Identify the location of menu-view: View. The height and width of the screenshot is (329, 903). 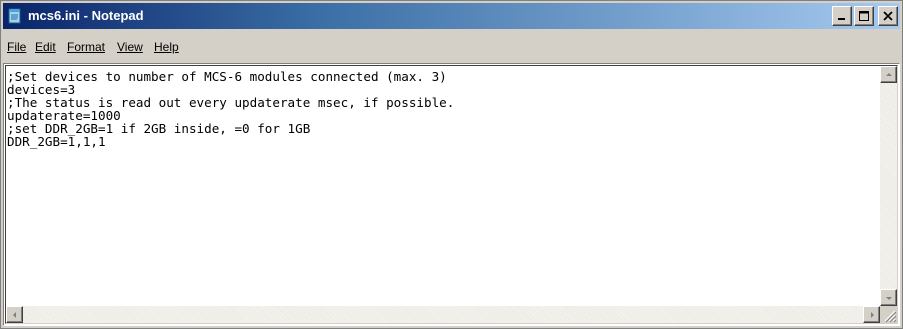
(130, 47).